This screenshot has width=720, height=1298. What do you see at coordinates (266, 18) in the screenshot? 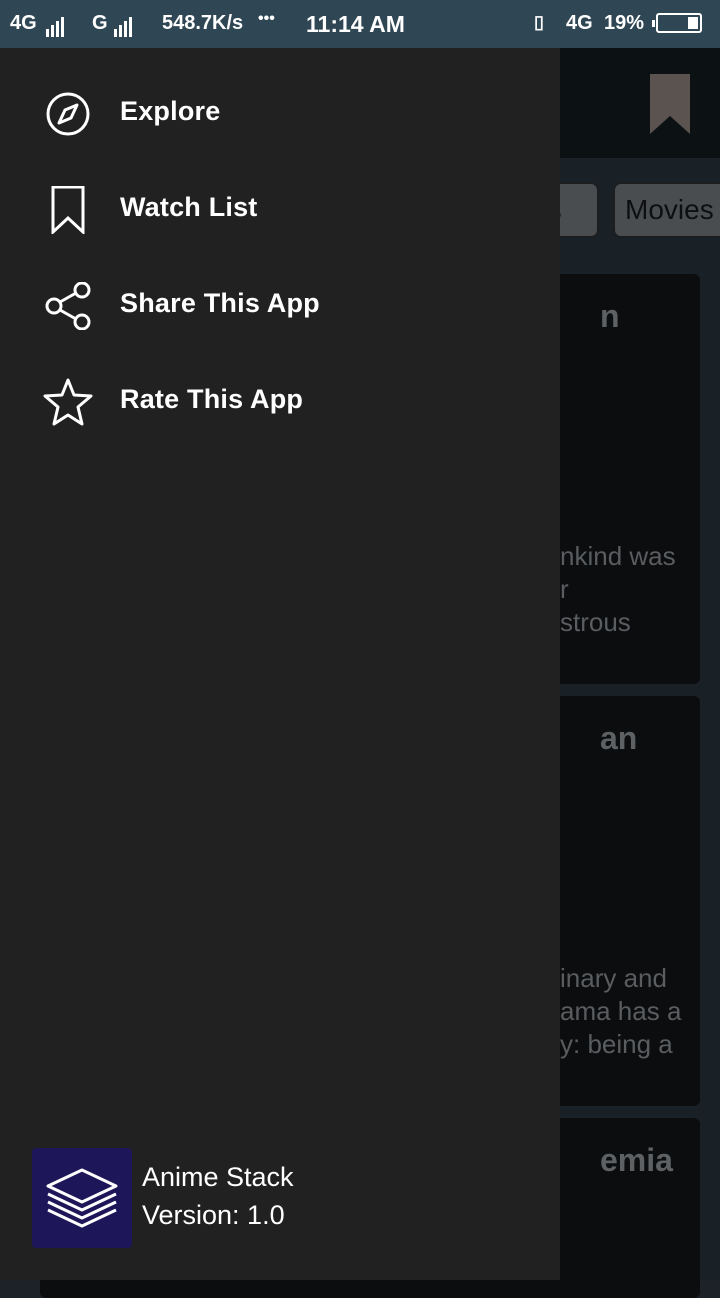
I see `more-notifications-icon: •••` at bounding box center [266, 18].